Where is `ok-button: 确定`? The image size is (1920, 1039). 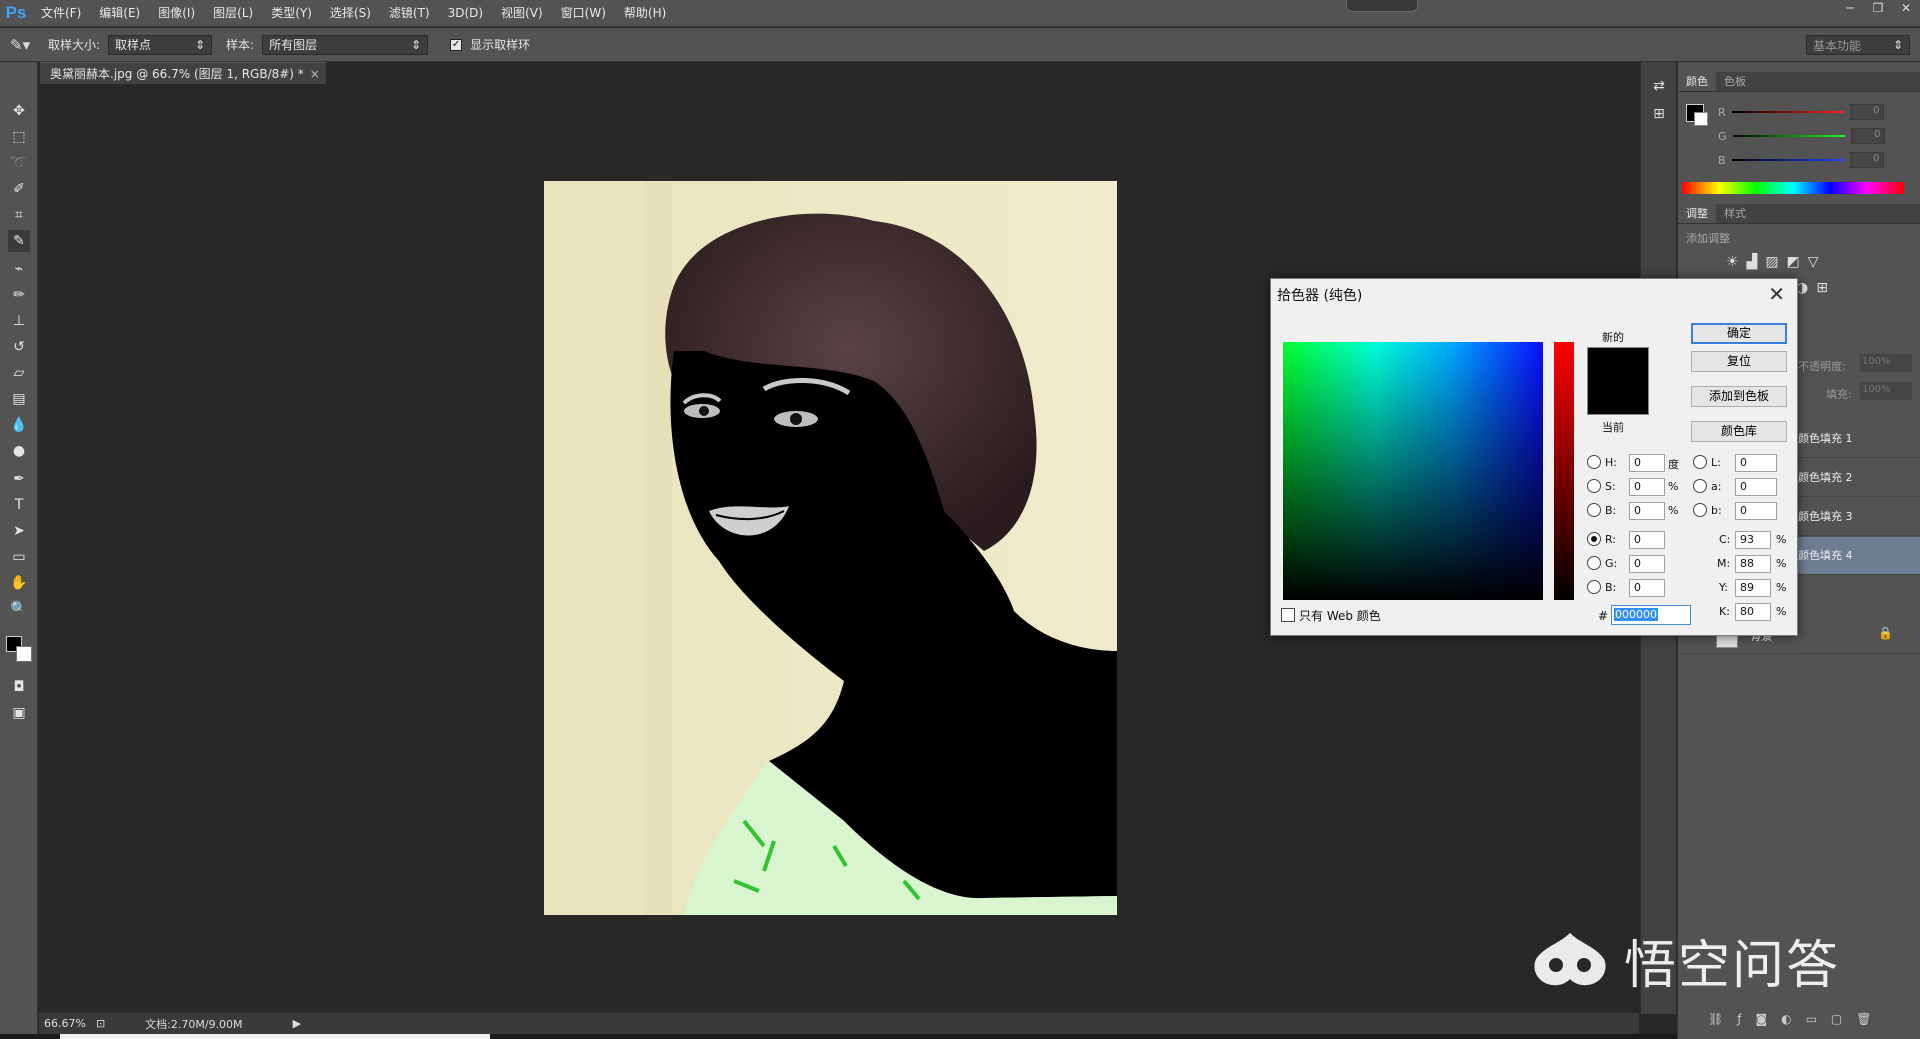
ok-button: 确定 is located at coordinates (1739, 333).